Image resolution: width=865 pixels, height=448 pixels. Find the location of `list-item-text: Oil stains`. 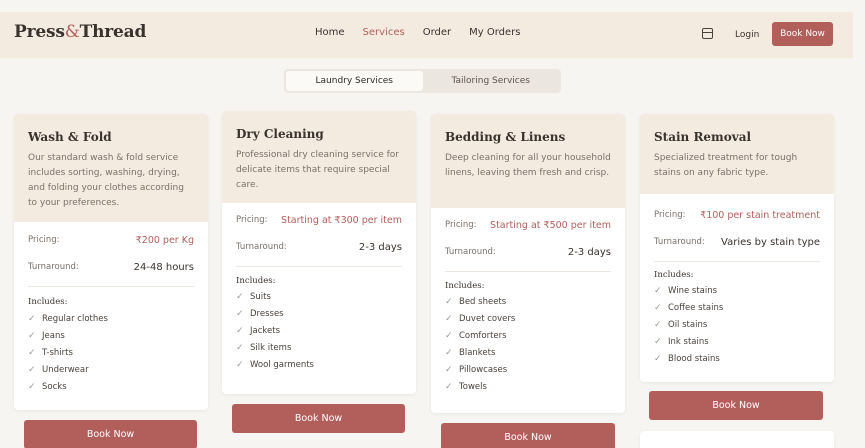

list-item-text: Oil stains is located at coordinates (688, 324).